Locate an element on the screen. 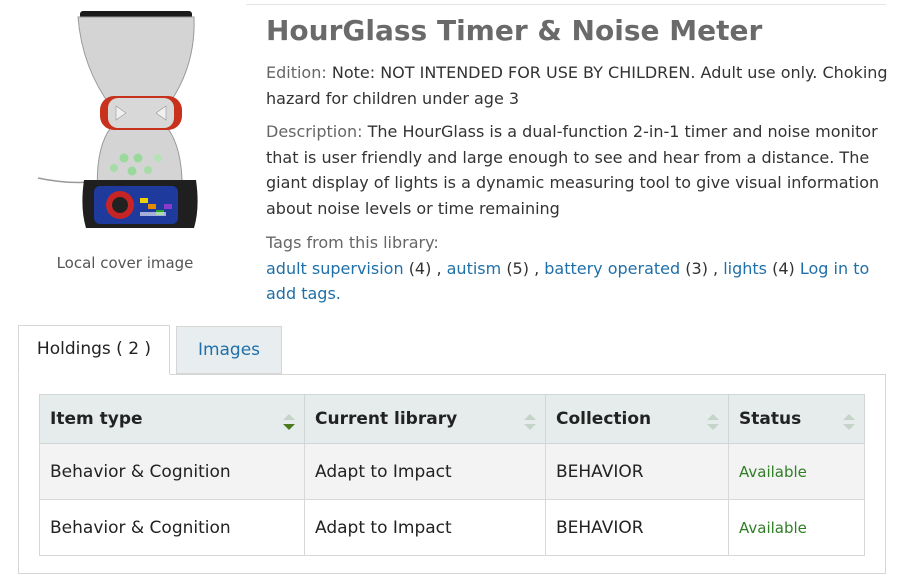 The height and width of the screenshot is (574, 905). title-divider is located at coordinates (566, 4).